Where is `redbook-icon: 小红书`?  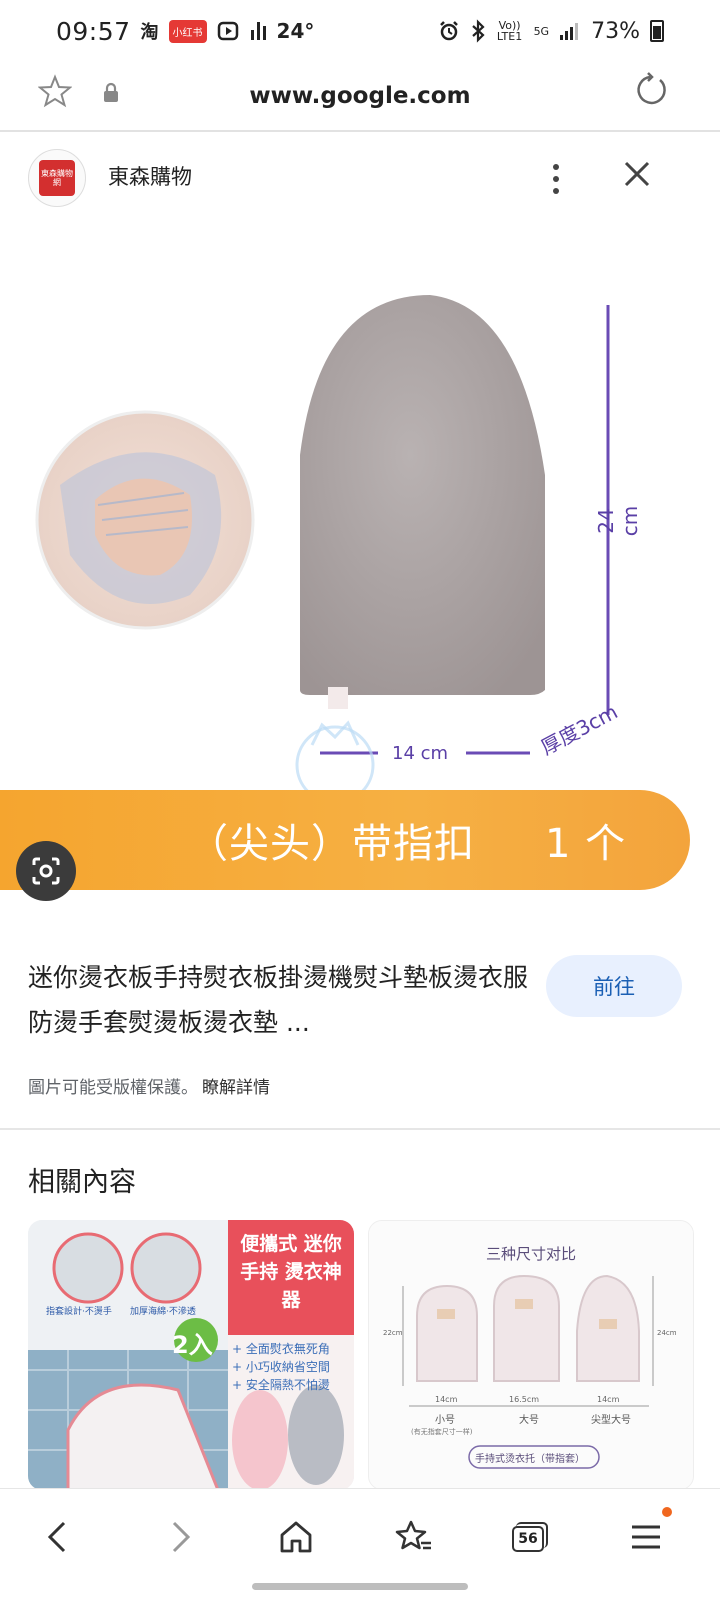 redbook-icon: 小红书 is located at coordinates (187, 31).